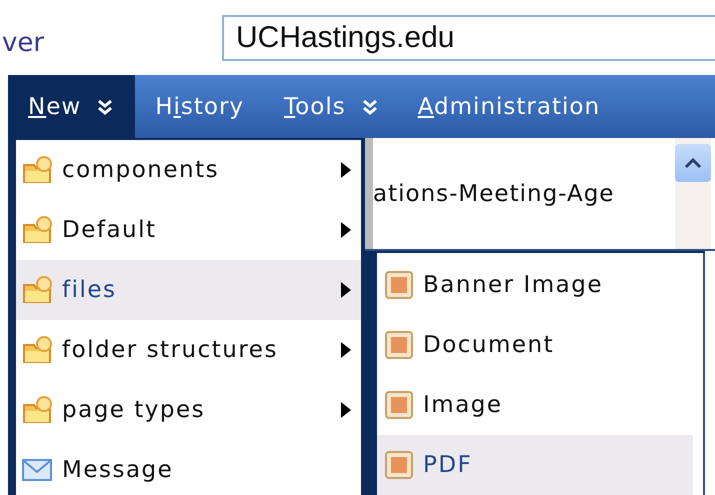  What do you see at coordinates (540, 285) in the screenshot?
I see `submenu-item: Banner Image` at bounding box center [540, 285].